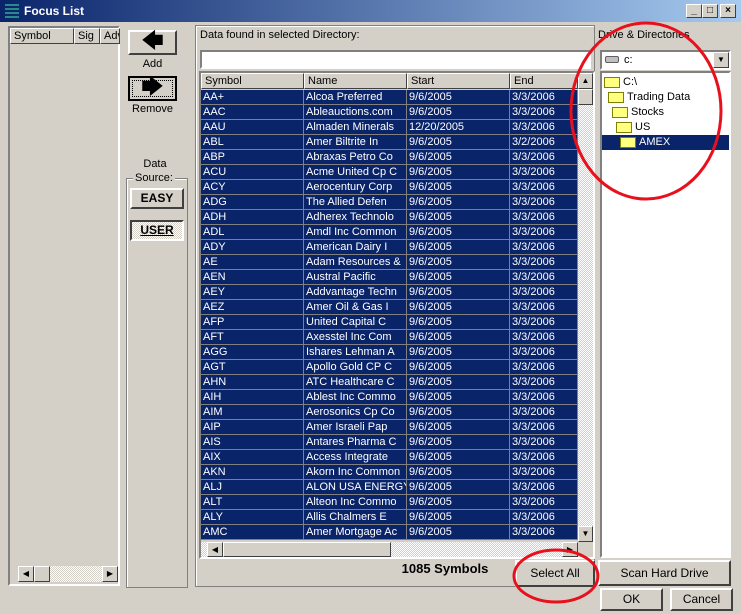 This screenshot has height=614, width=741. I want to click on directory-tree: C:\ Trading Data Stocks US AMEX, so click(665, 314).